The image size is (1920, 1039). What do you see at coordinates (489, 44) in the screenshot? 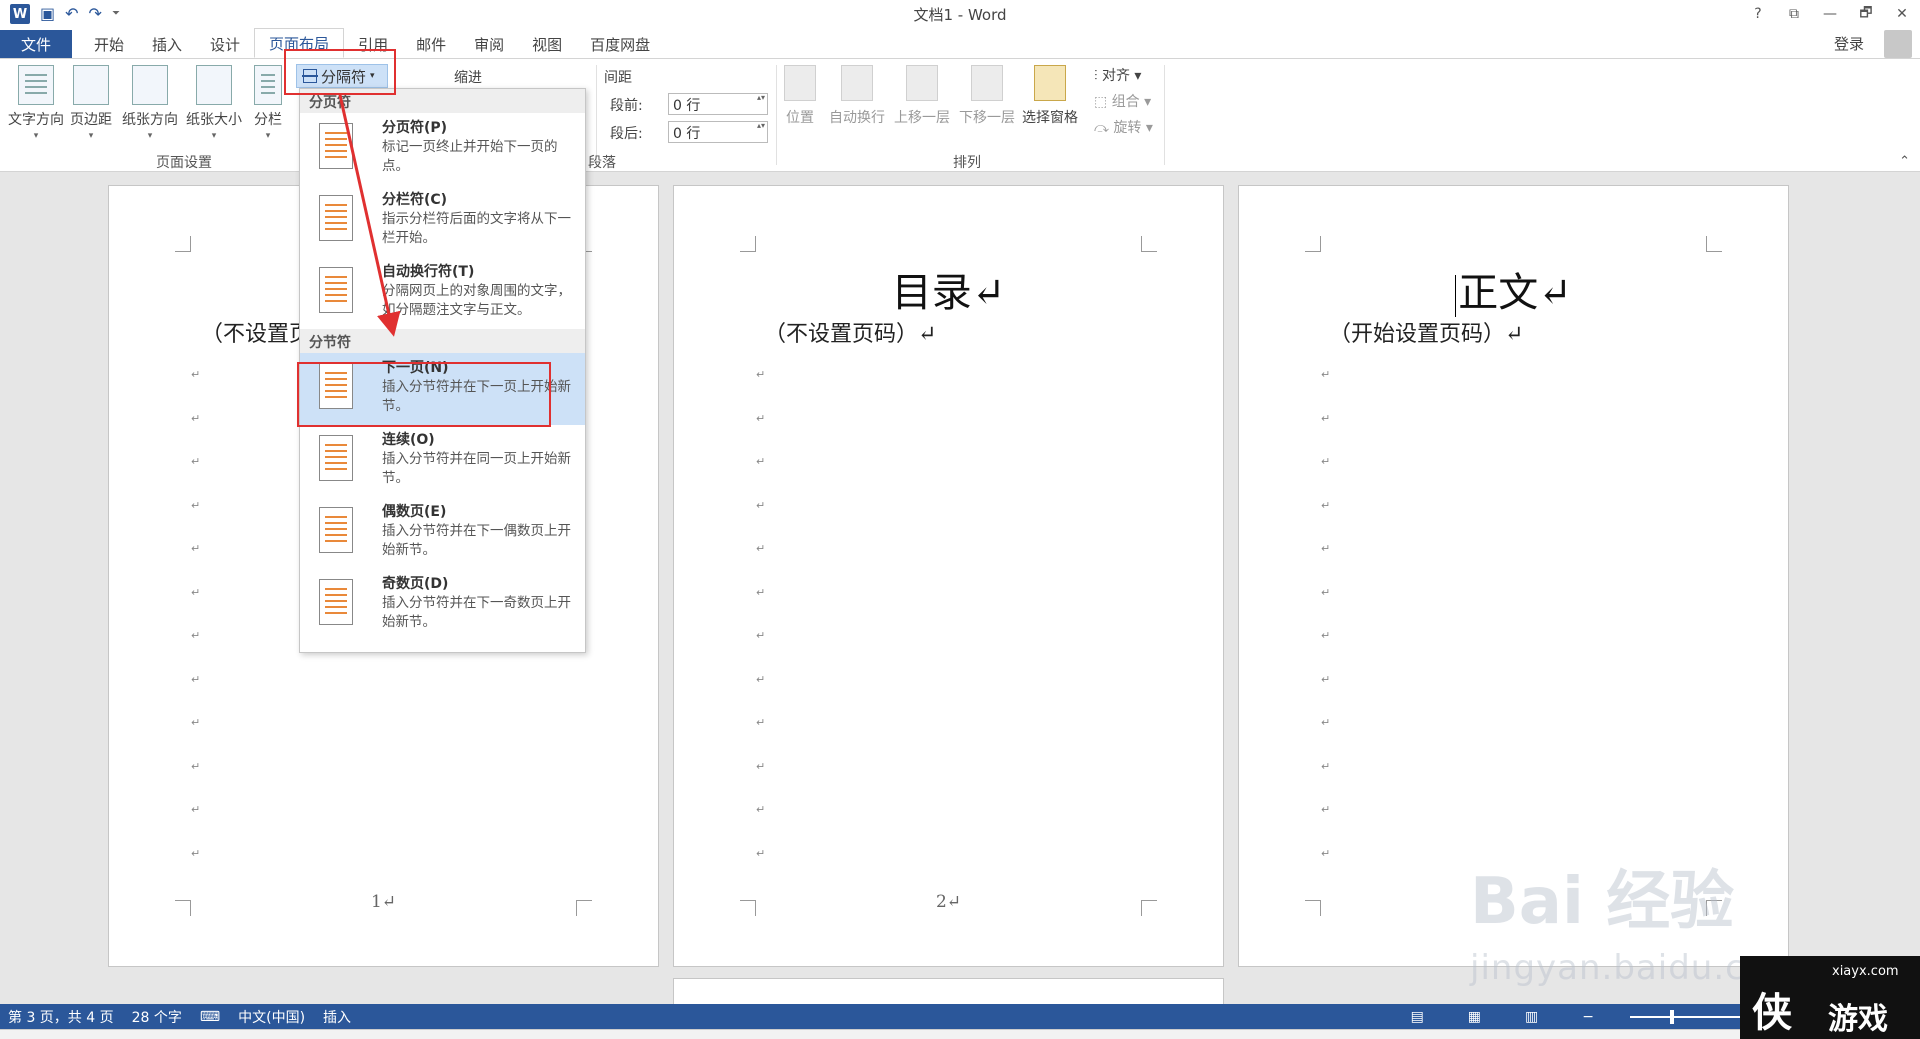
I see `tab-review: 审阅` at bounding box center [489, 44].